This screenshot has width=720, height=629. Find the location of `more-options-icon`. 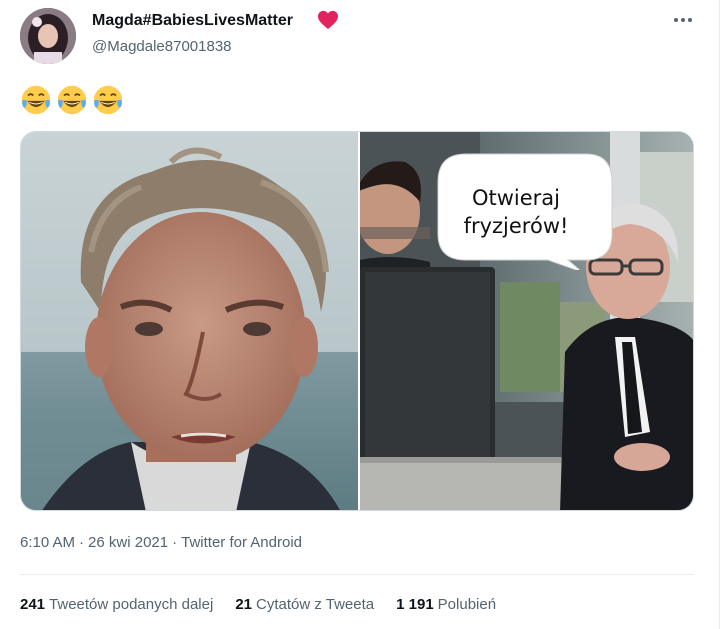

more-options-icon is located at coordinates (683, 20).